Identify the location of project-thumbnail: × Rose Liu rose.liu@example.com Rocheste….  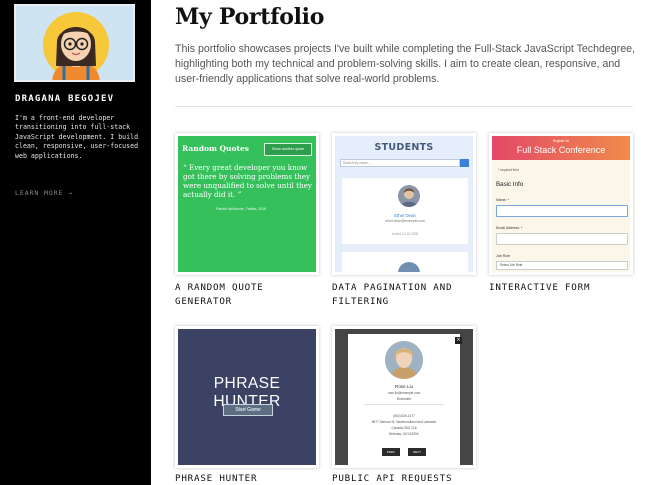
(404, 397).